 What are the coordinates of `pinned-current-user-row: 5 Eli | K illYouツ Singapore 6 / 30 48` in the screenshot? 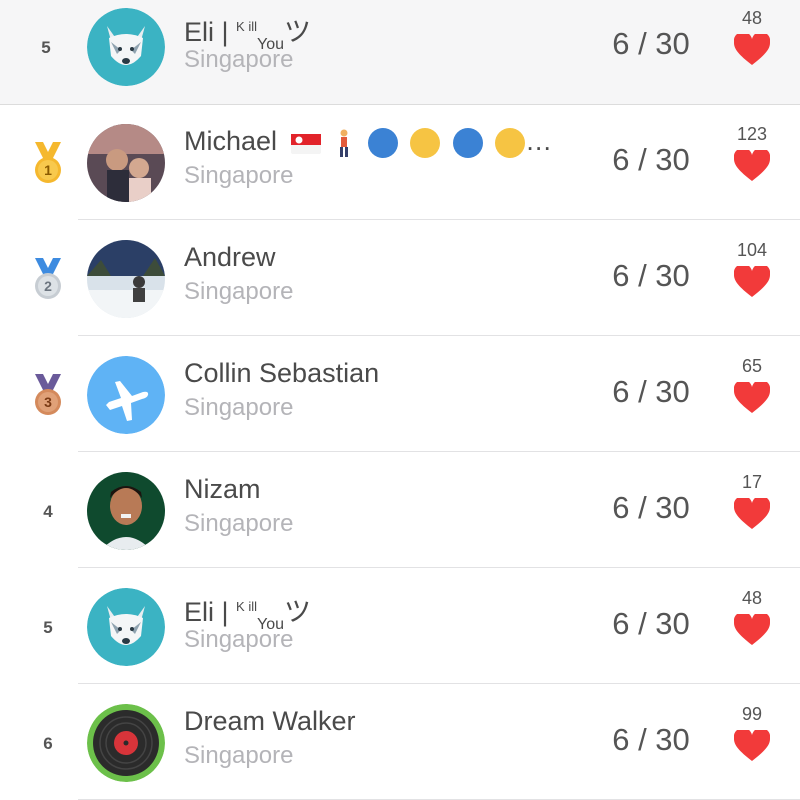 It's located at (400, 52).